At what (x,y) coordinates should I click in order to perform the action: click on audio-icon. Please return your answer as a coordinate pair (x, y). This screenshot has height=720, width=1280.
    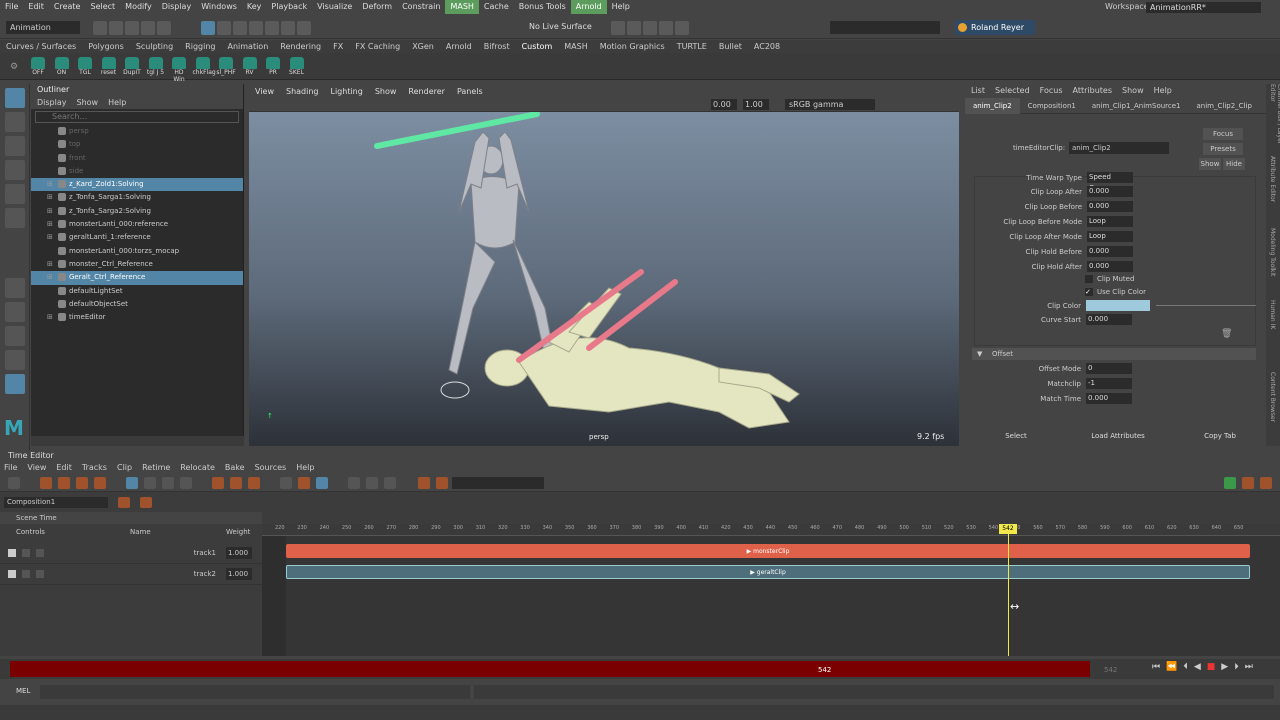
    Looking at the image, I should click on (424, 483).